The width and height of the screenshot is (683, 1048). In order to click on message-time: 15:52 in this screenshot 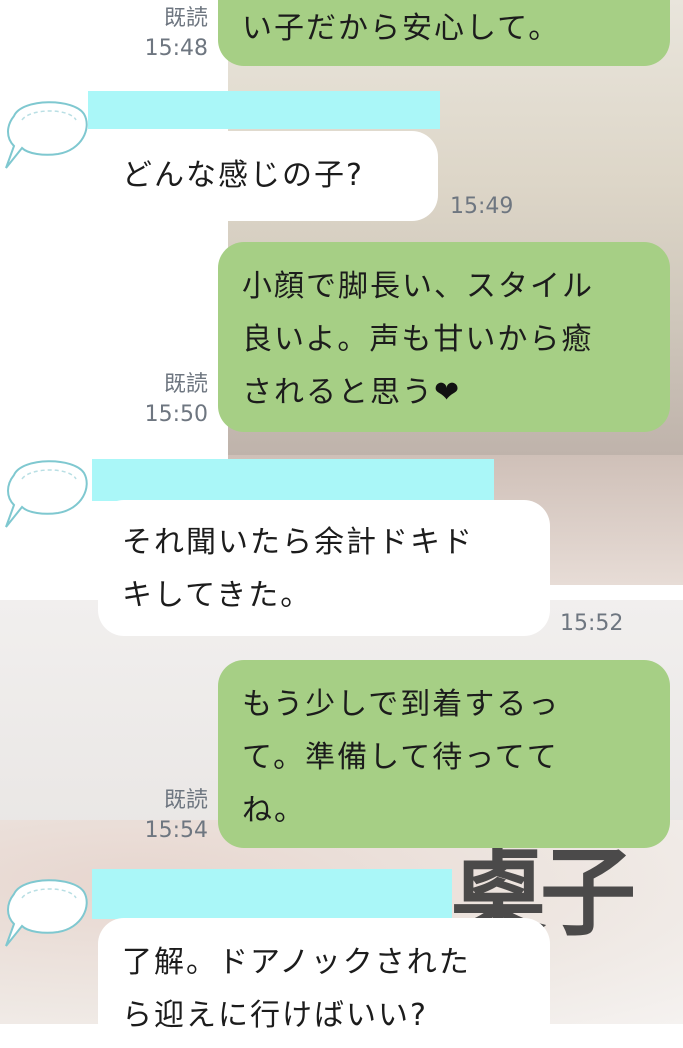, I will do `click(592, 623)`.